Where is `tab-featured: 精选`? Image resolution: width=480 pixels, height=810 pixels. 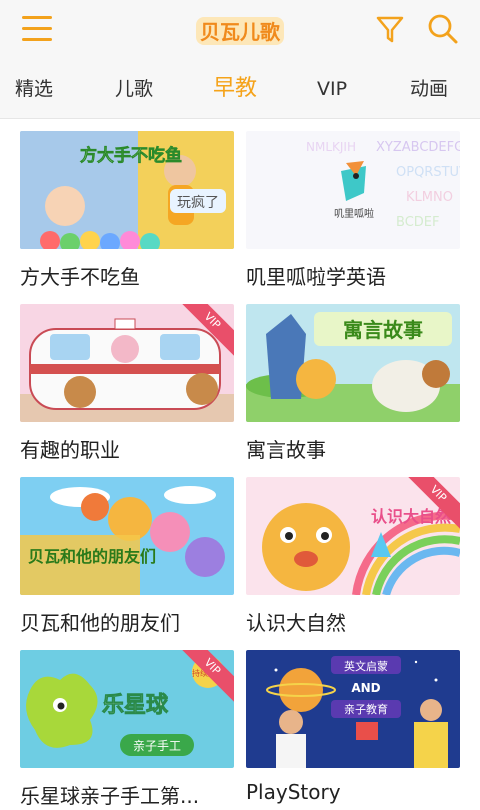 tab-featured: 精选 is located at coordinates (41, 89).